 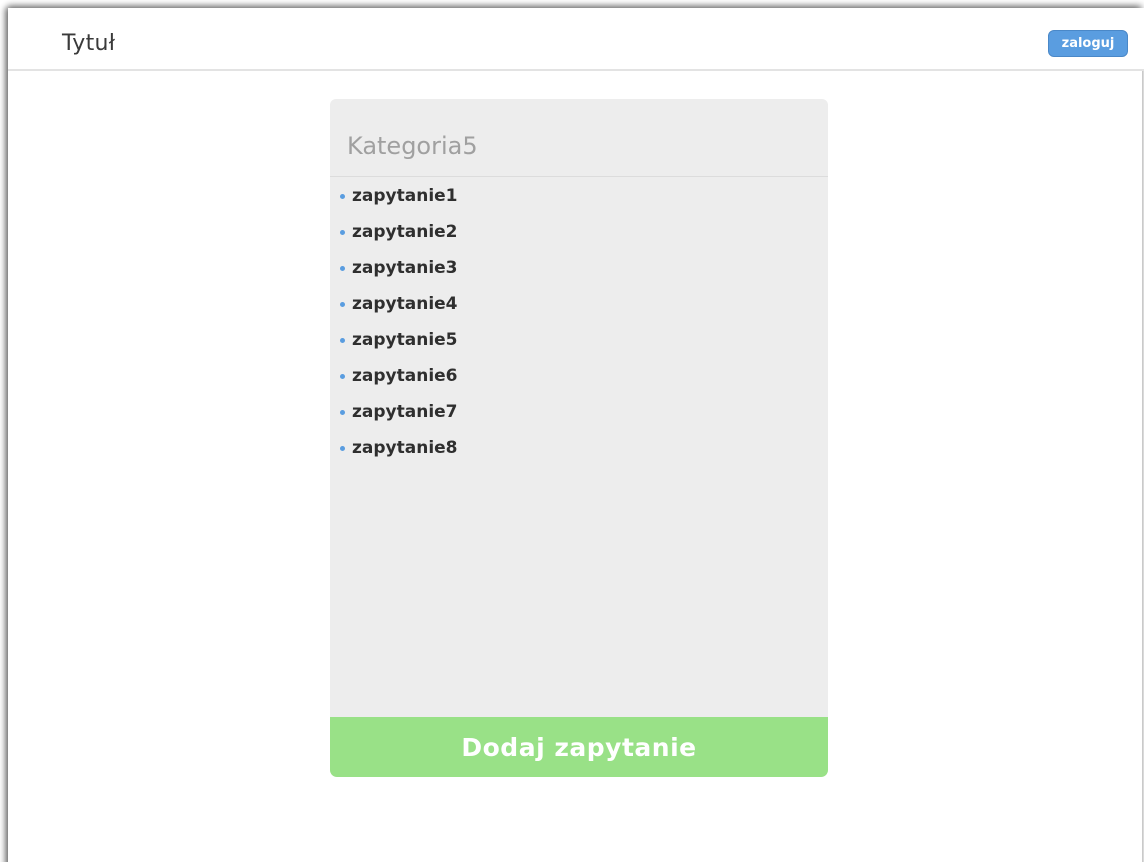 What do you see at coordinates (579, 274) in the screenshot?
I see `query-item: zapytanie3` at bounding box center [579, 274].